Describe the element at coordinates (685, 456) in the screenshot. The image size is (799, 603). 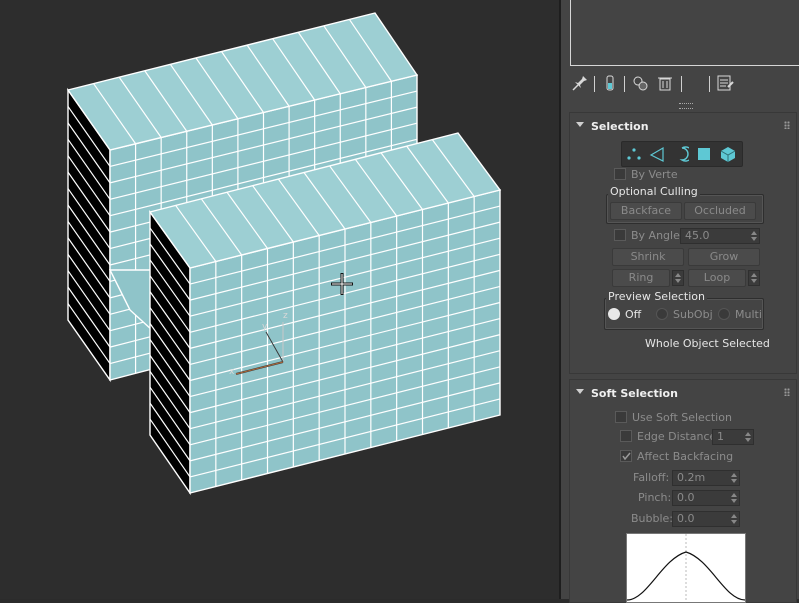
I see `affect-backfacing-label: Affect Backfacing` at that location.